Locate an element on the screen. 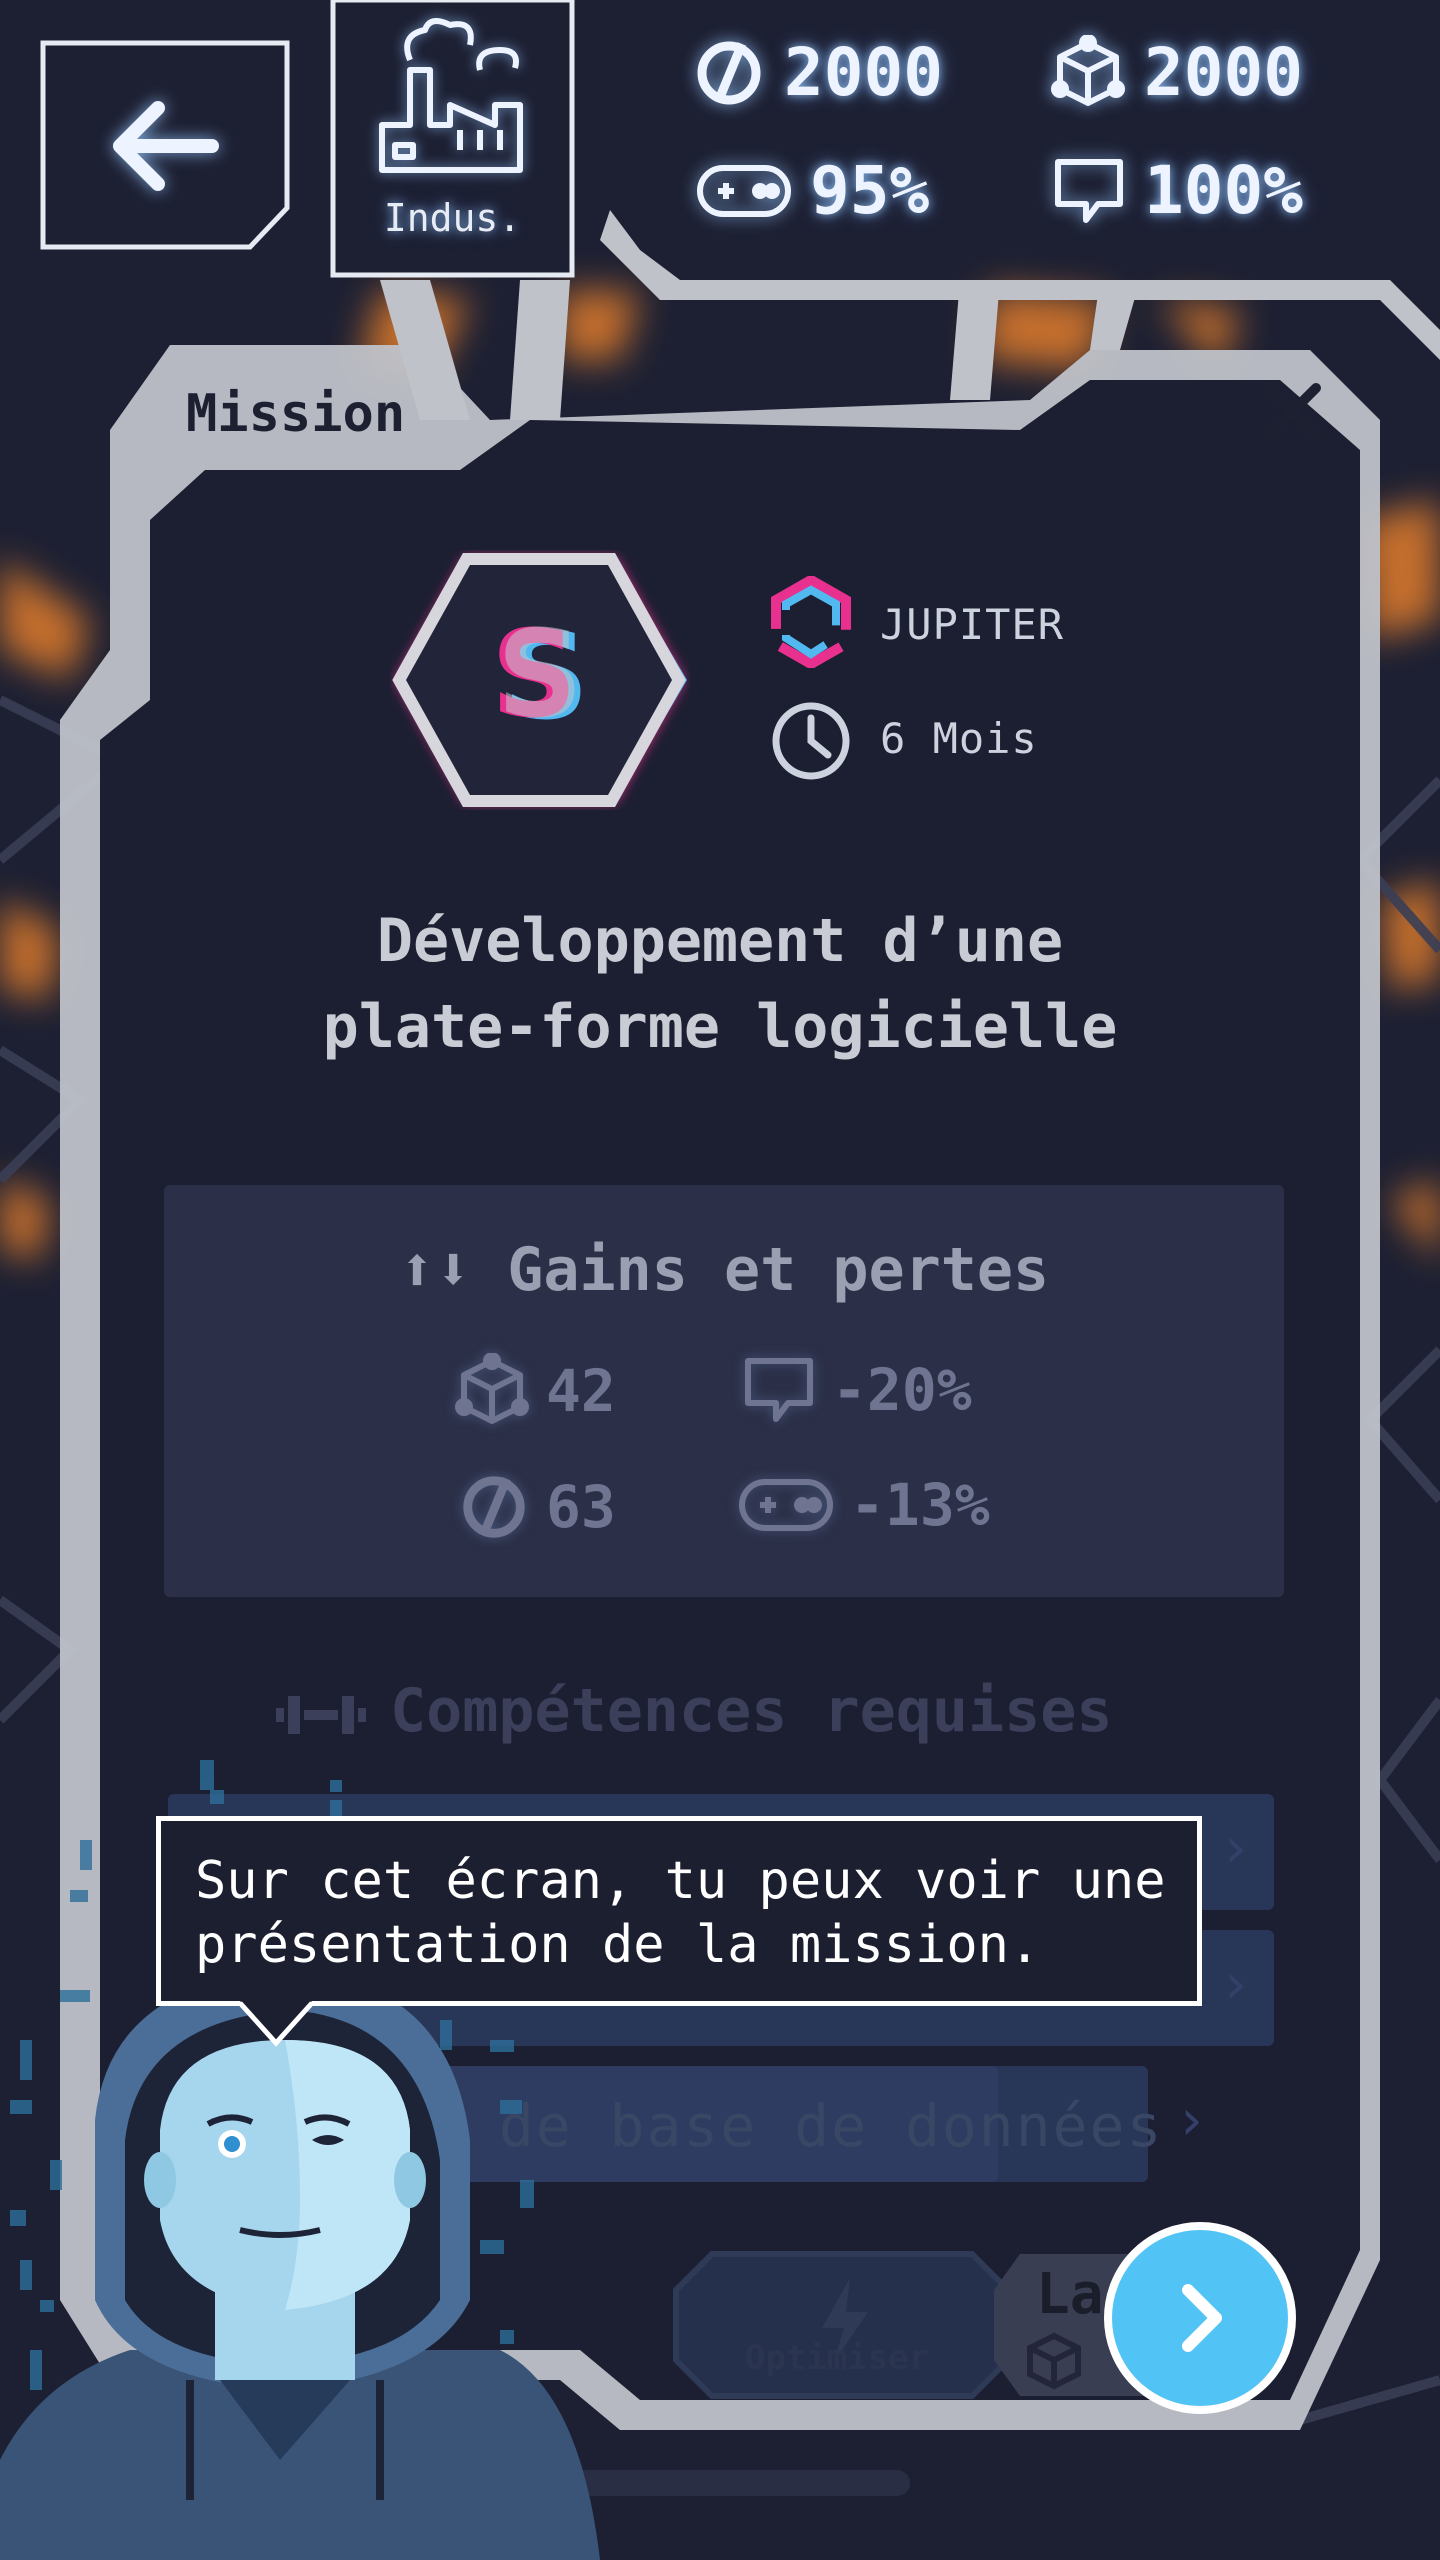  money-stat: 2000 is located at coordinates (817, 72).